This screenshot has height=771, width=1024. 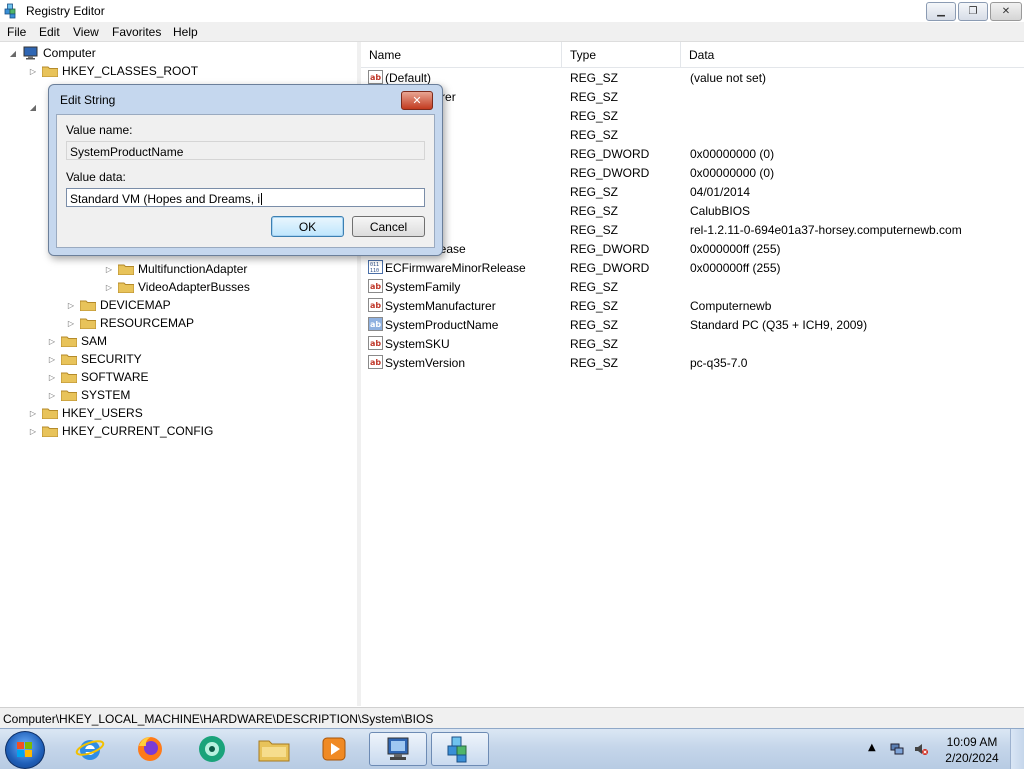 What do you see at coordinates (307, 226) in the screenshot?
I see `ok-button: OK` at bounding box center [307, 226].